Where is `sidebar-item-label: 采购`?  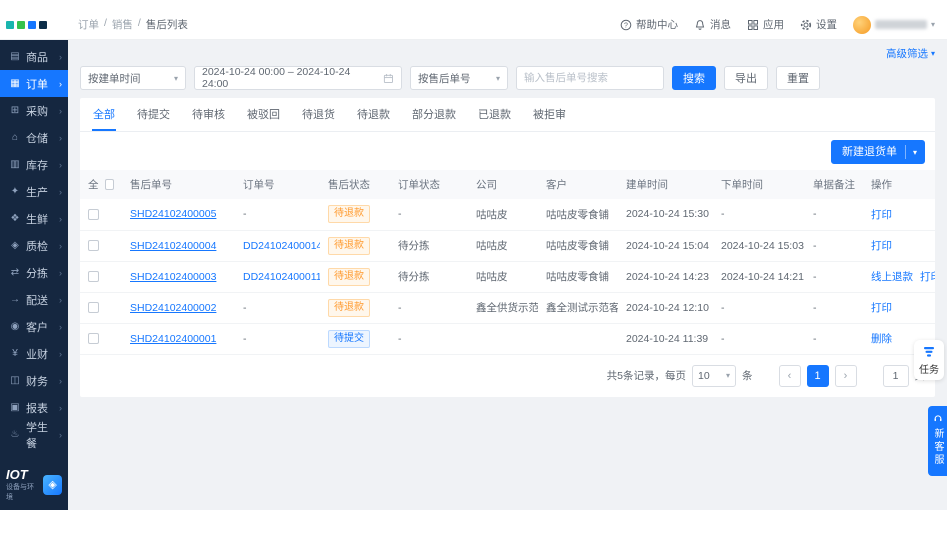 sidebar-item-label: 采购 is located at coordinates (37, 111).